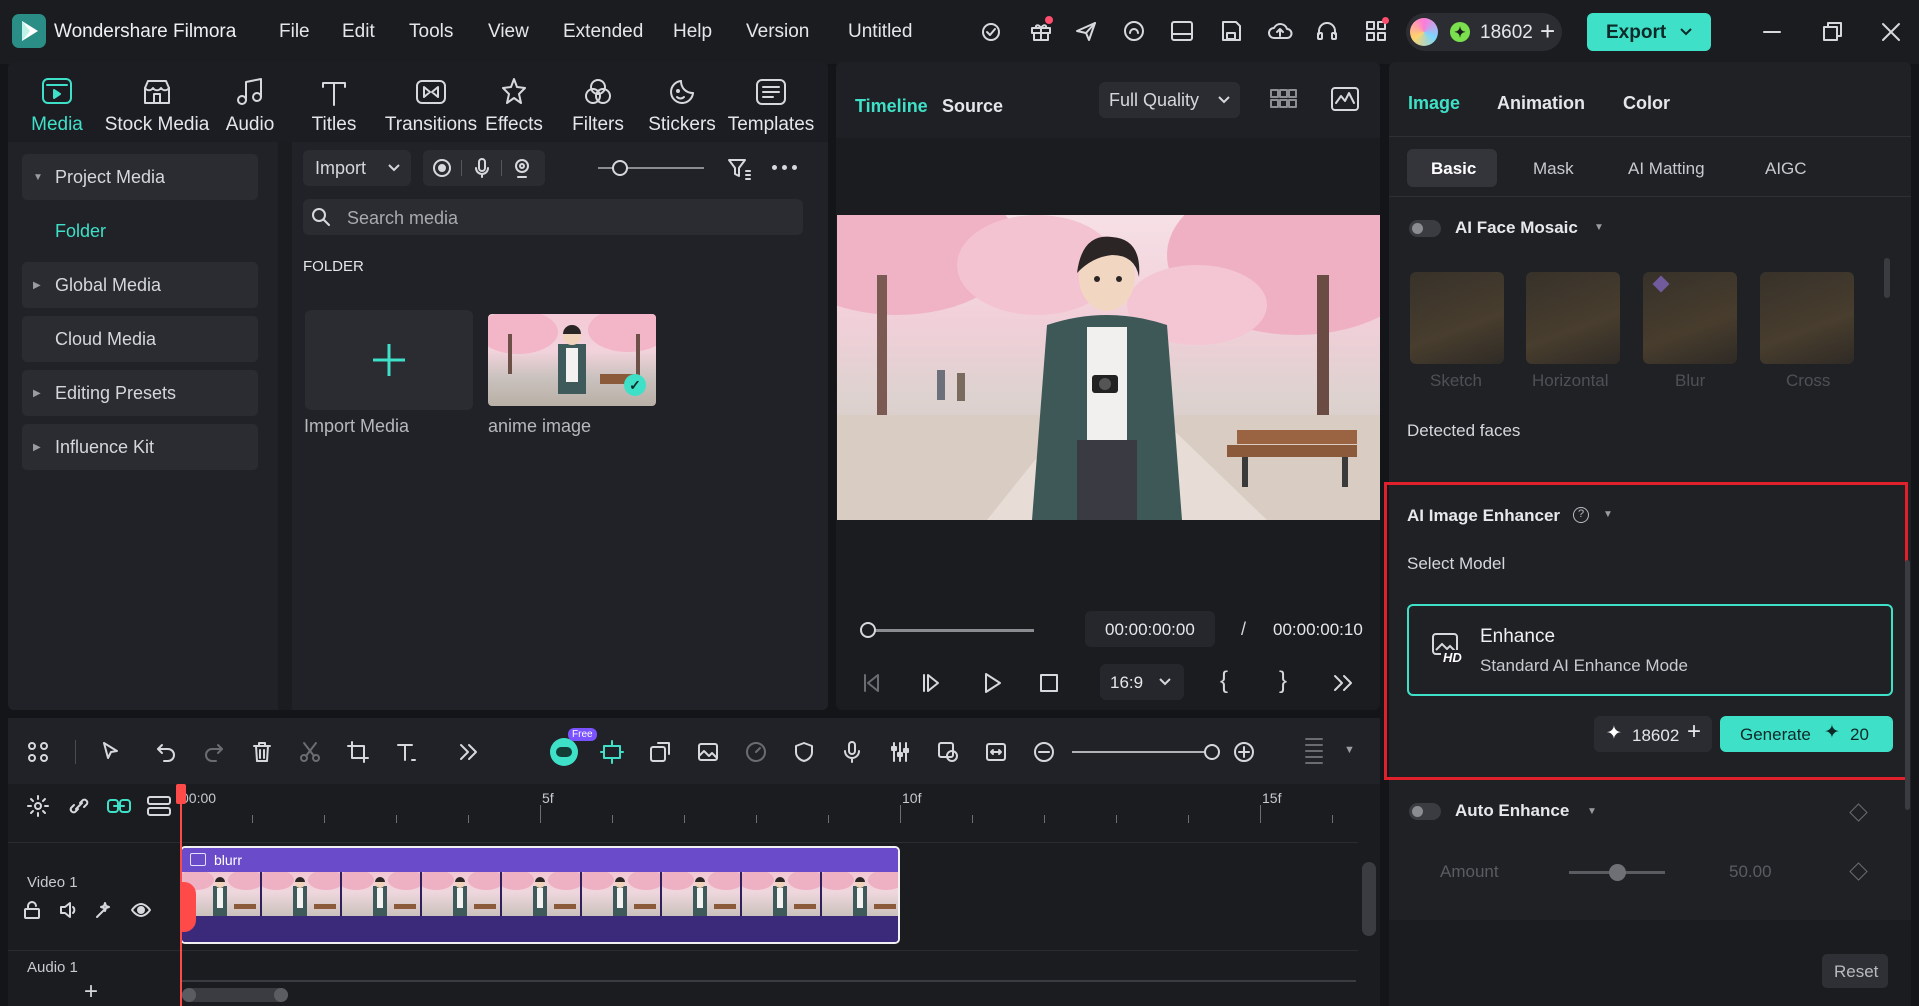 The image size is (1919, 1006). Describe the element at coordinates (932, 683) in the screenshot. I see `step-forward-icon` at that location.